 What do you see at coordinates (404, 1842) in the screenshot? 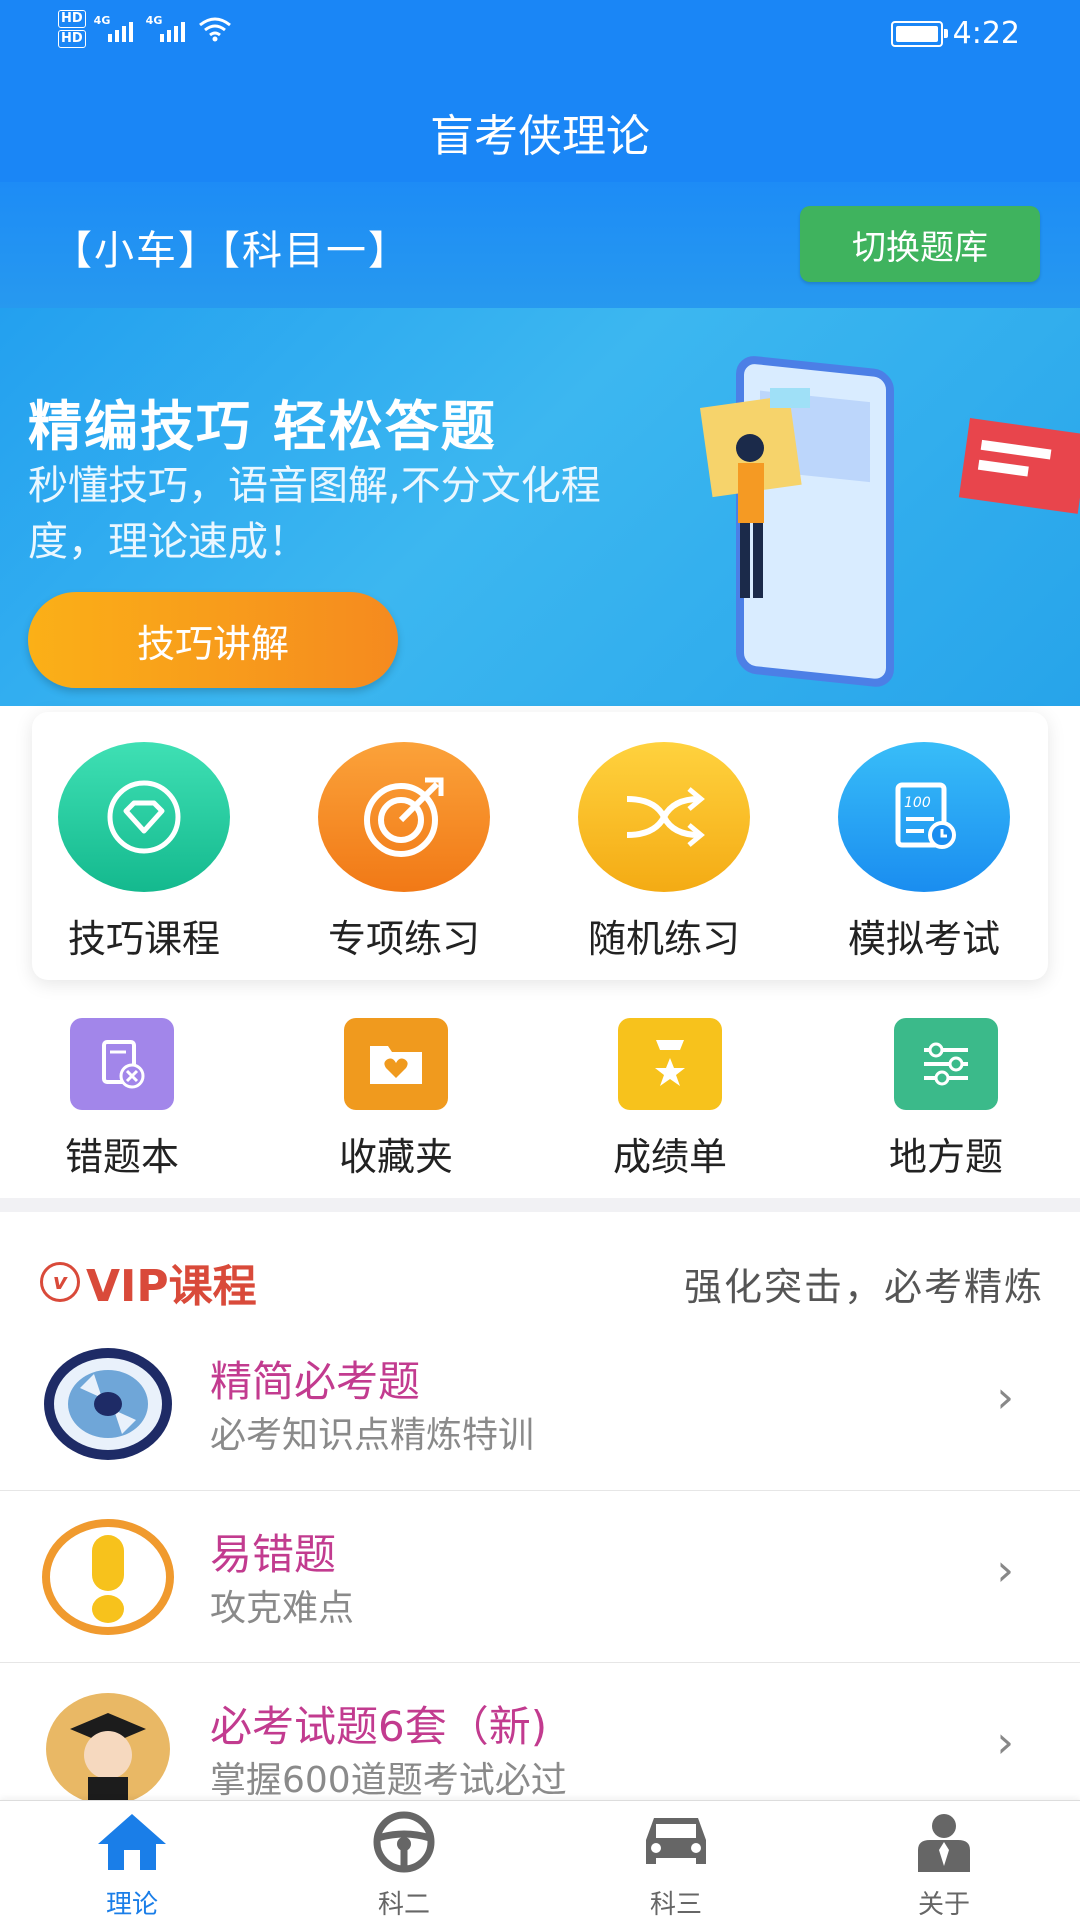
I see `steering-wheel-icon` at bounding box center [404, 1842].